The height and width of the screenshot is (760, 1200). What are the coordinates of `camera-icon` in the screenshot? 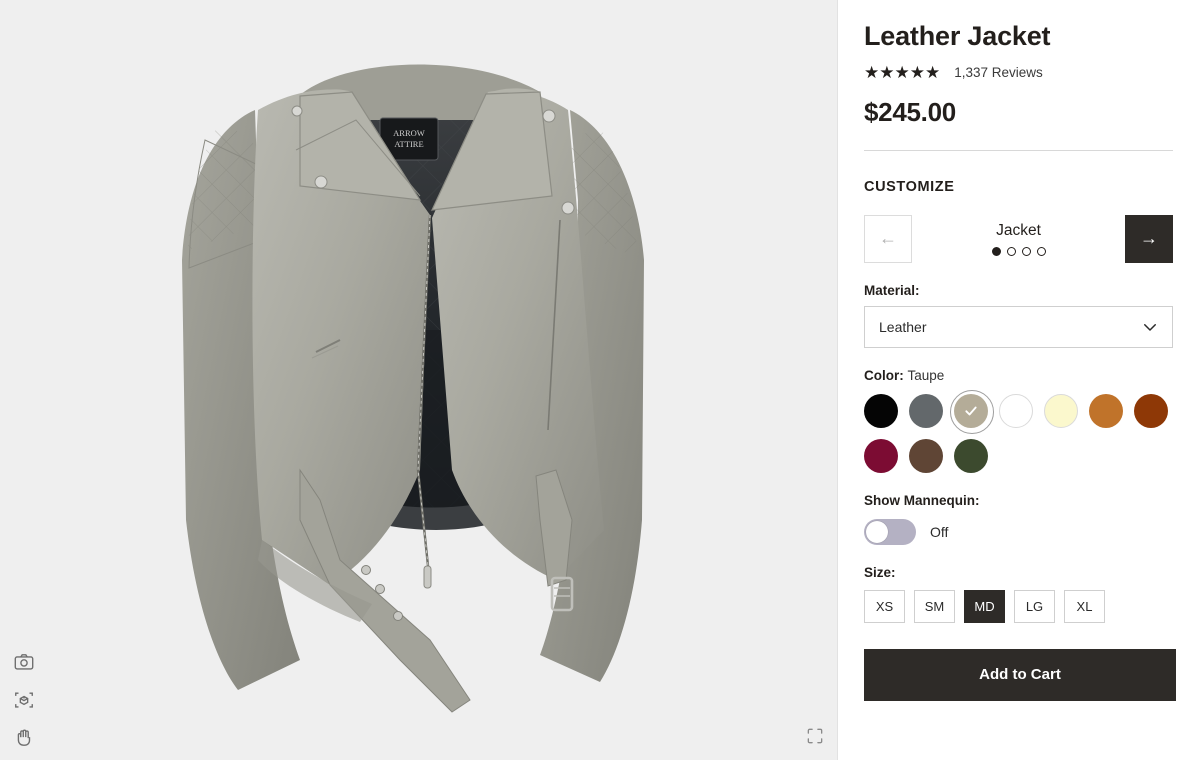 It's located at (24, 662).